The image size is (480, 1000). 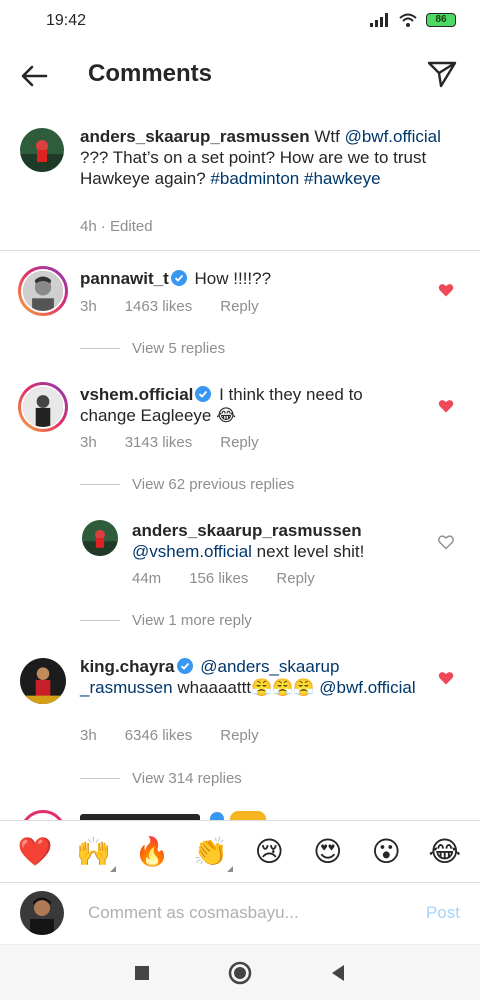 What do you see at coordinates (187, 778) in the screenshot?
I see `view-replies-label: View 314 replies` at bounding box center [187, 778].